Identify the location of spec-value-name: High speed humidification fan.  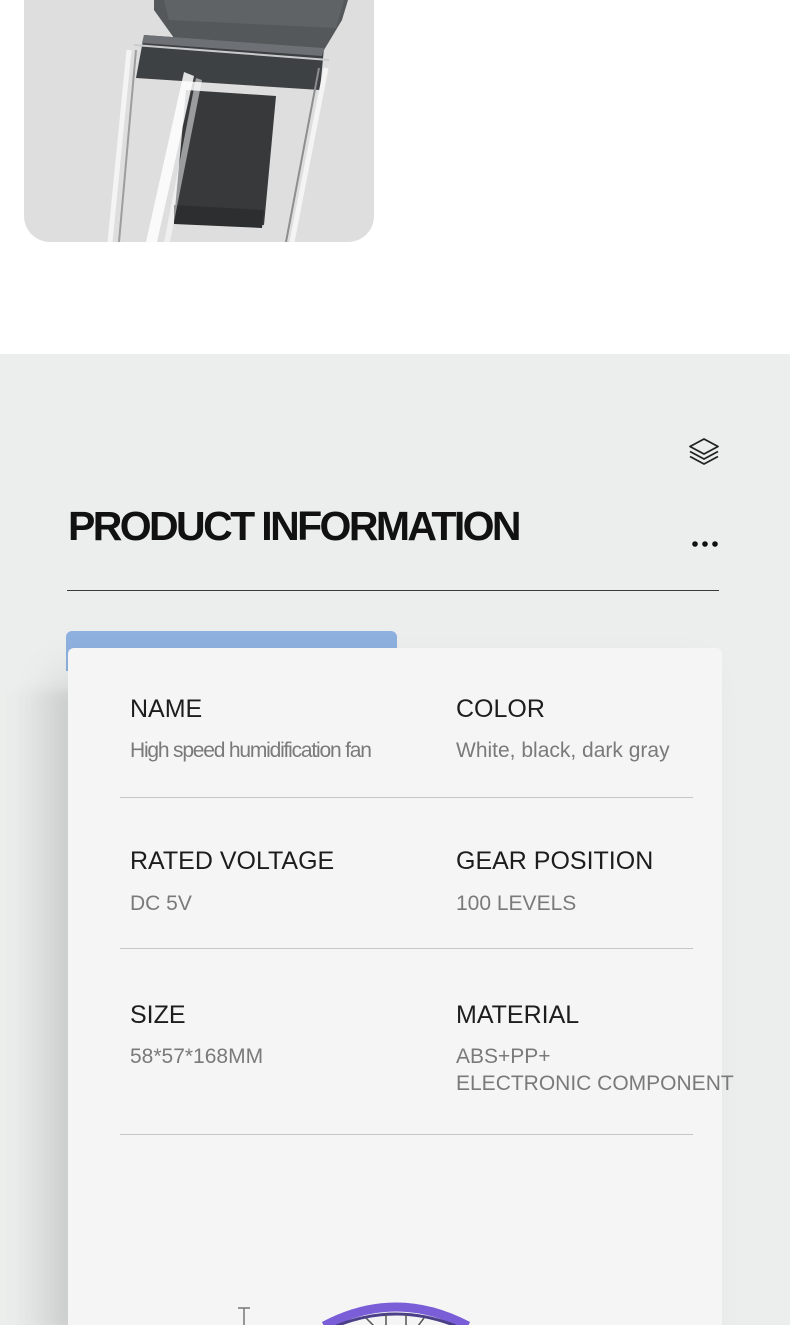
(251, 750).